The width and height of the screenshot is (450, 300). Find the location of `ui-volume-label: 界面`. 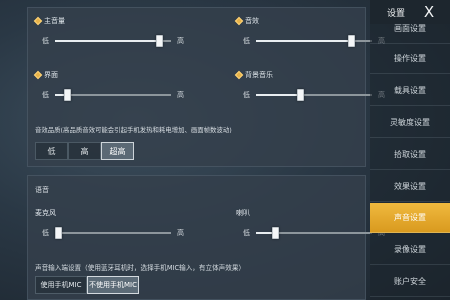

ui-volume-label: 界面 is located at coordinates (51, 75).